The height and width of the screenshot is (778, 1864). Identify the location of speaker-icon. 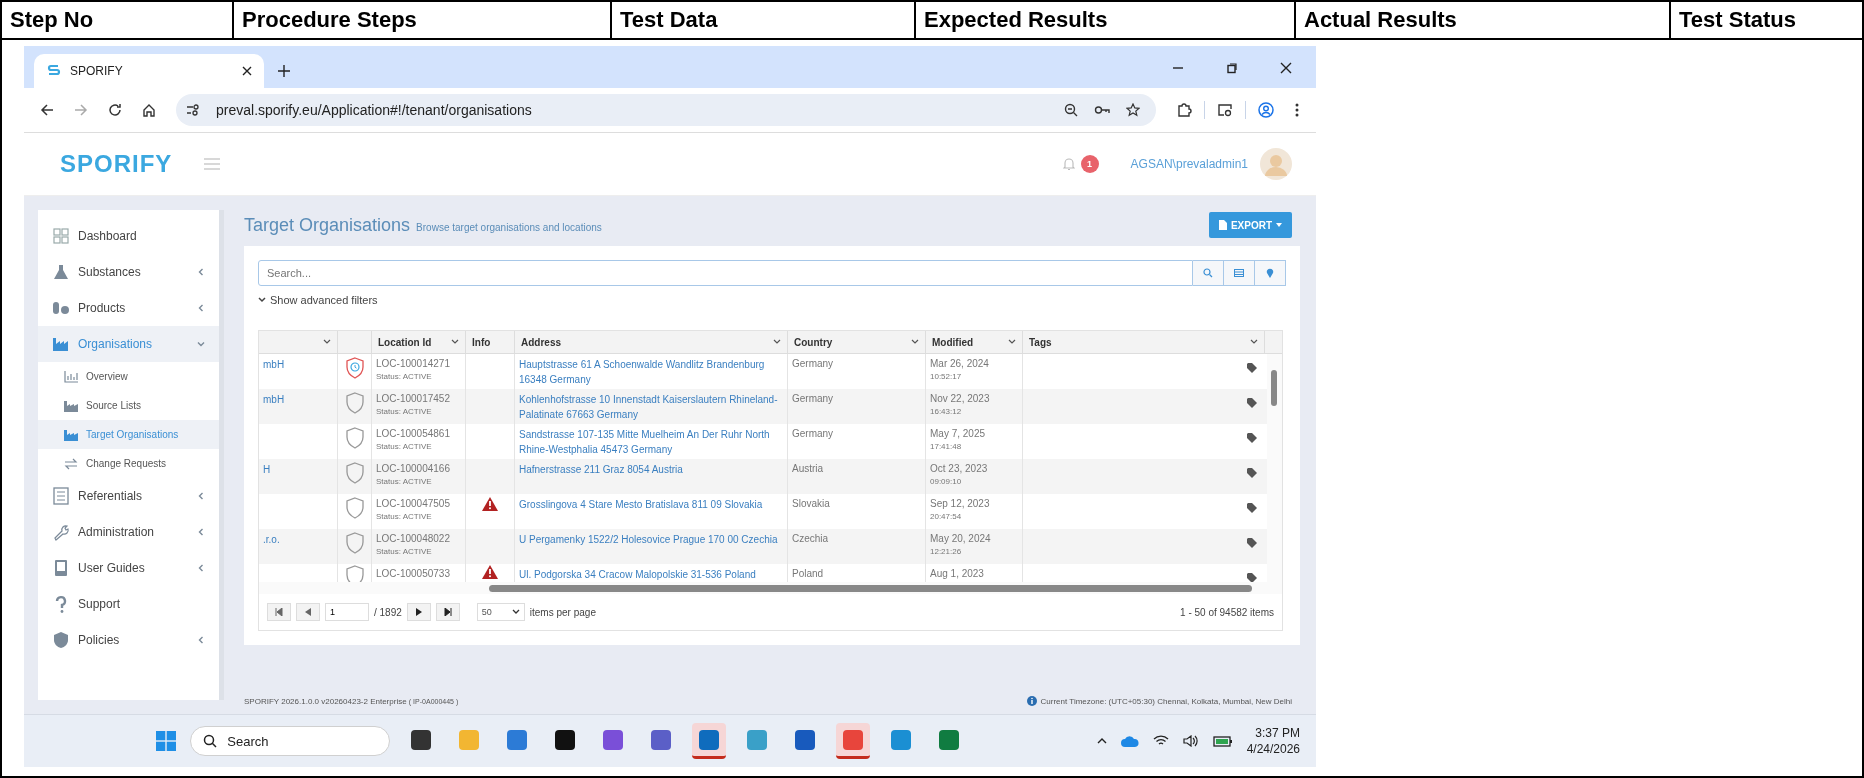
(1190, 741).